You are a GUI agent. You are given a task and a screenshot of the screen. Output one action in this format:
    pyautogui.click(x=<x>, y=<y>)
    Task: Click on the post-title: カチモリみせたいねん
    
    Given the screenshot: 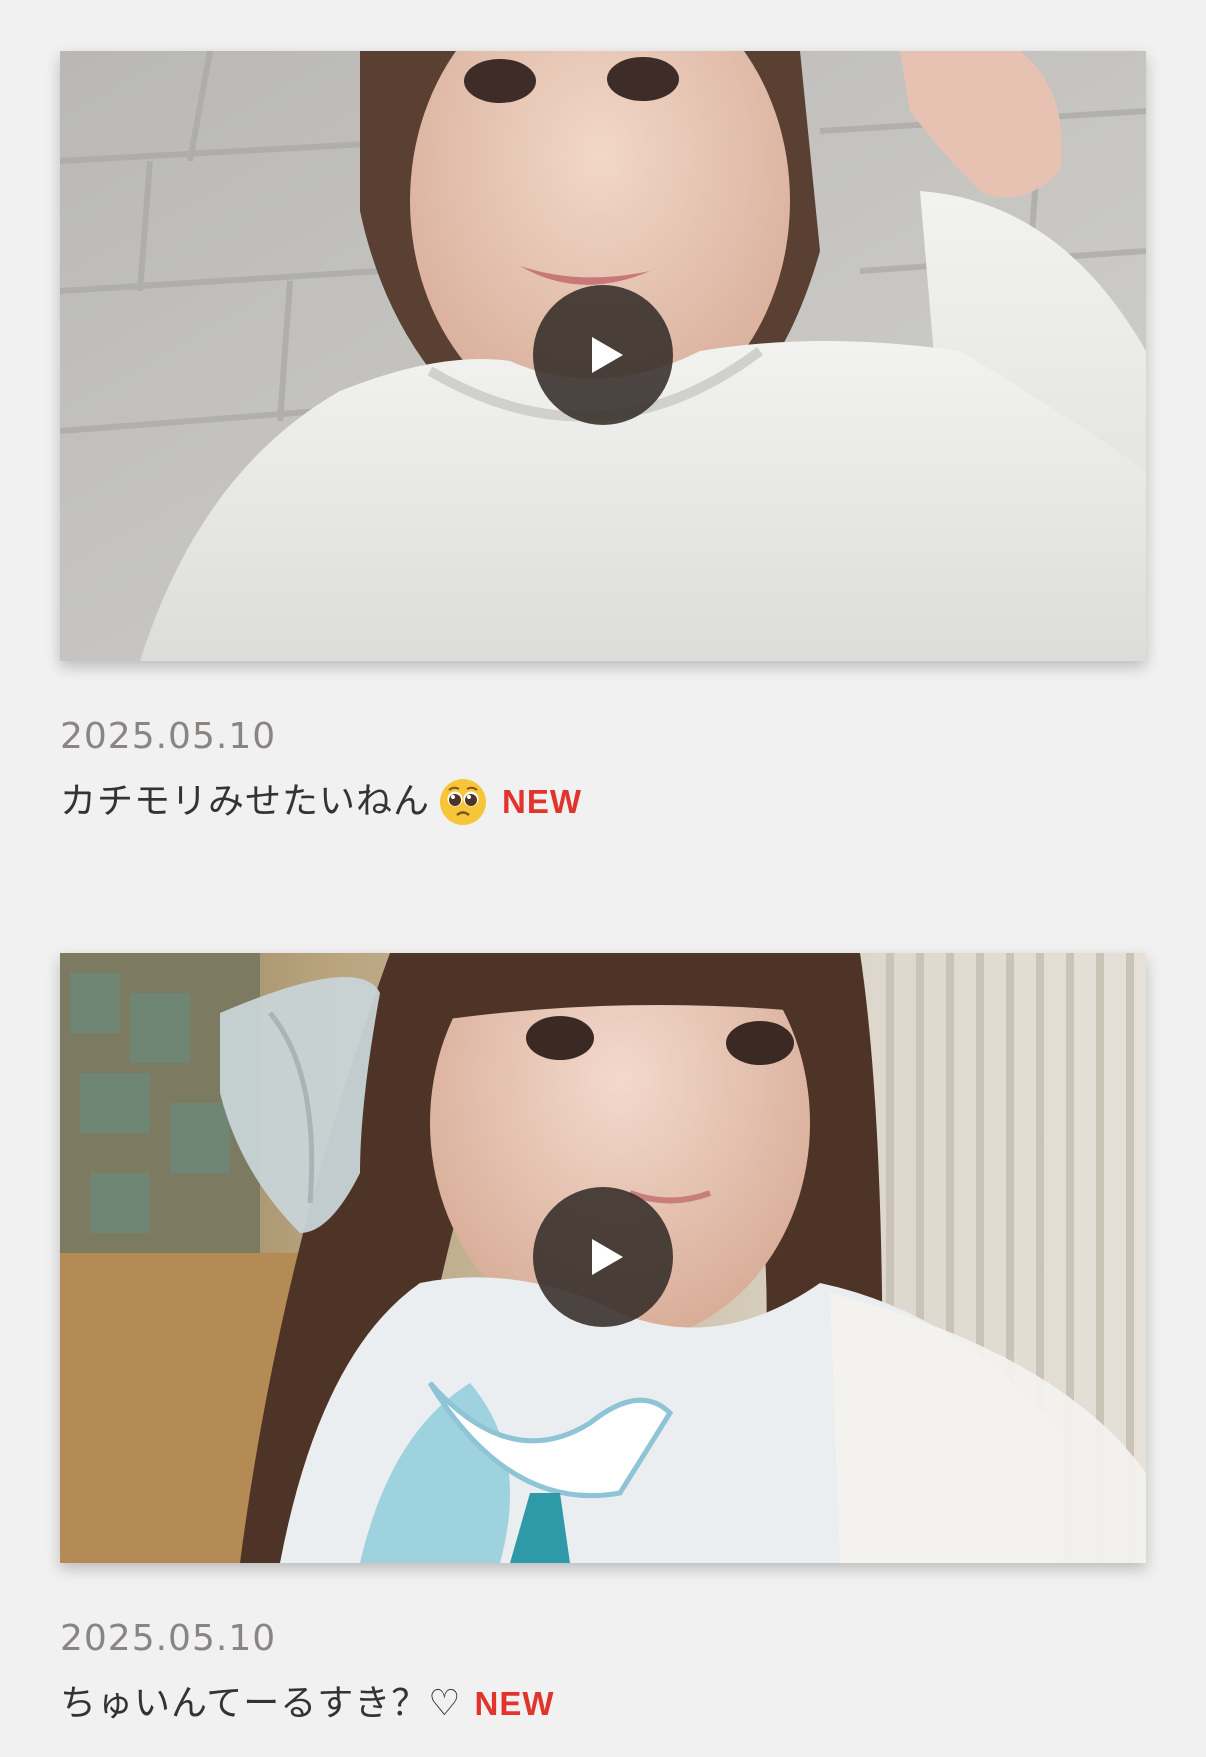 What is the action you would take?
    pyautogui.click(x=245, y=801)
    